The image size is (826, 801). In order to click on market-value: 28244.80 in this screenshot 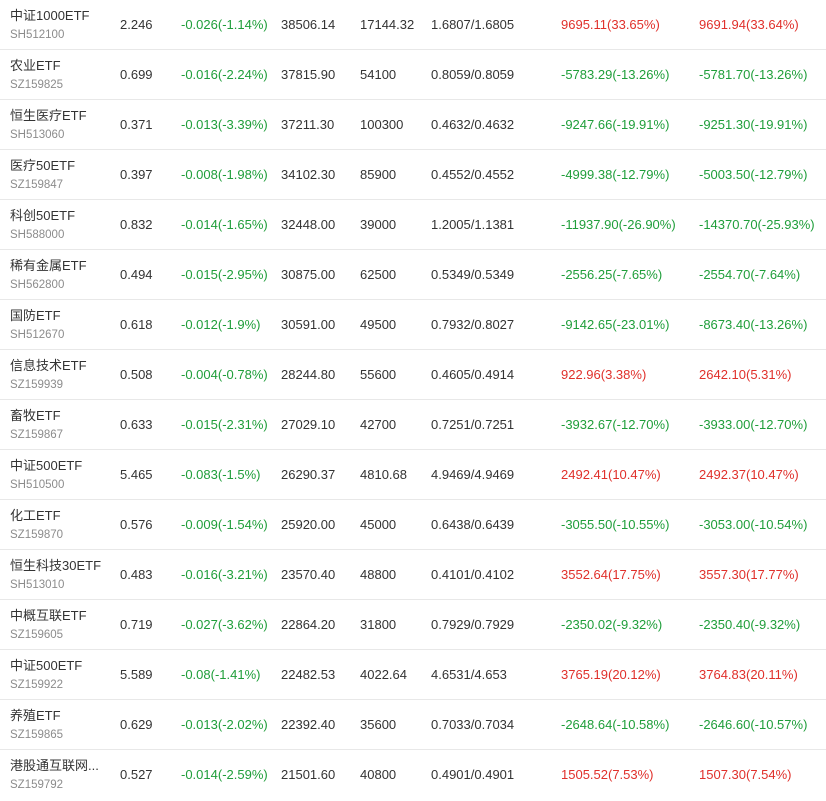, I will do `click(308, 374)`.